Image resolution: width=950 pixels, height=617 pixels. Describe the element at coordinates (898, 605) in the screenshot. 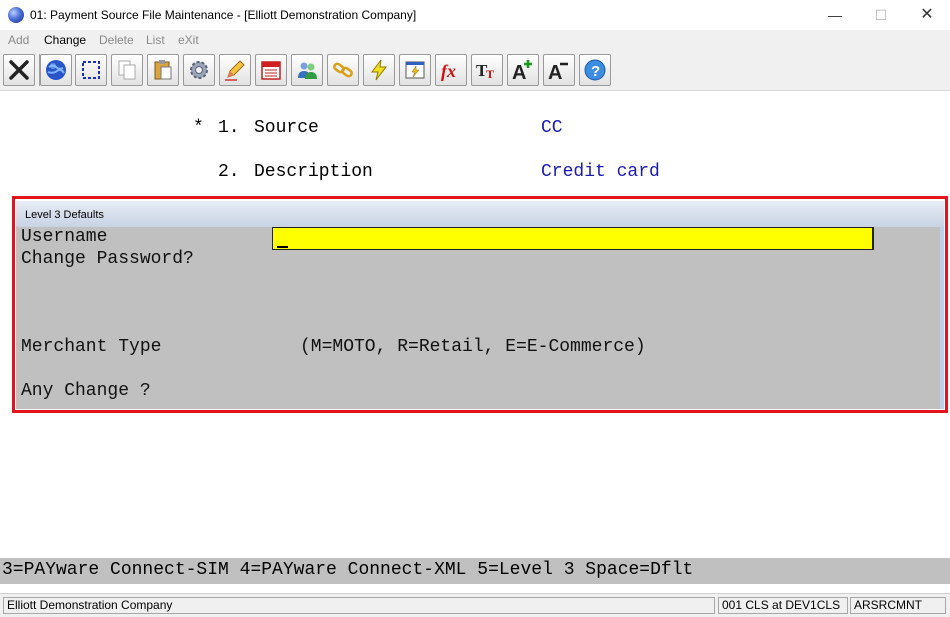

I see `status-program: ARSRCMNT` at that location.